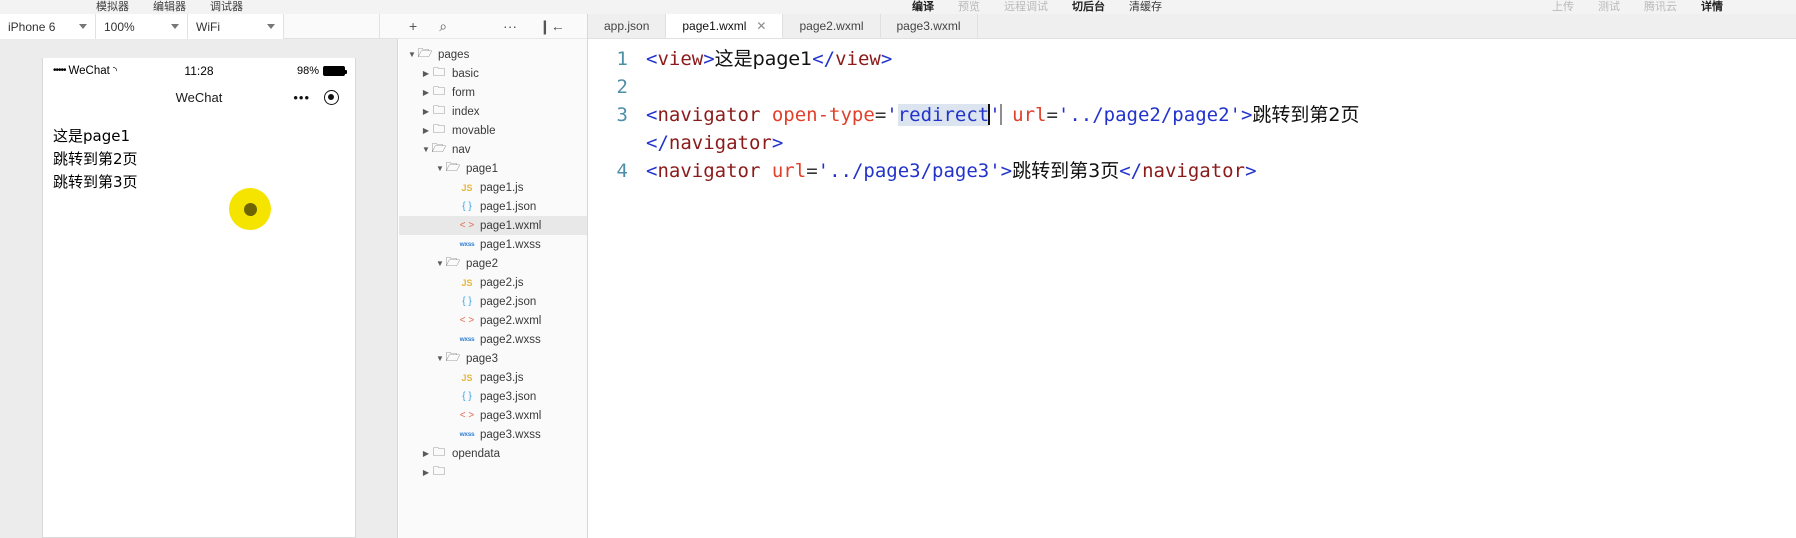 This screenshot has width=1796, height=538. What do you see at coordinates (236, 26) in the screenshot?
I see `network-select: WiFi` at bounding box center [236, 26].